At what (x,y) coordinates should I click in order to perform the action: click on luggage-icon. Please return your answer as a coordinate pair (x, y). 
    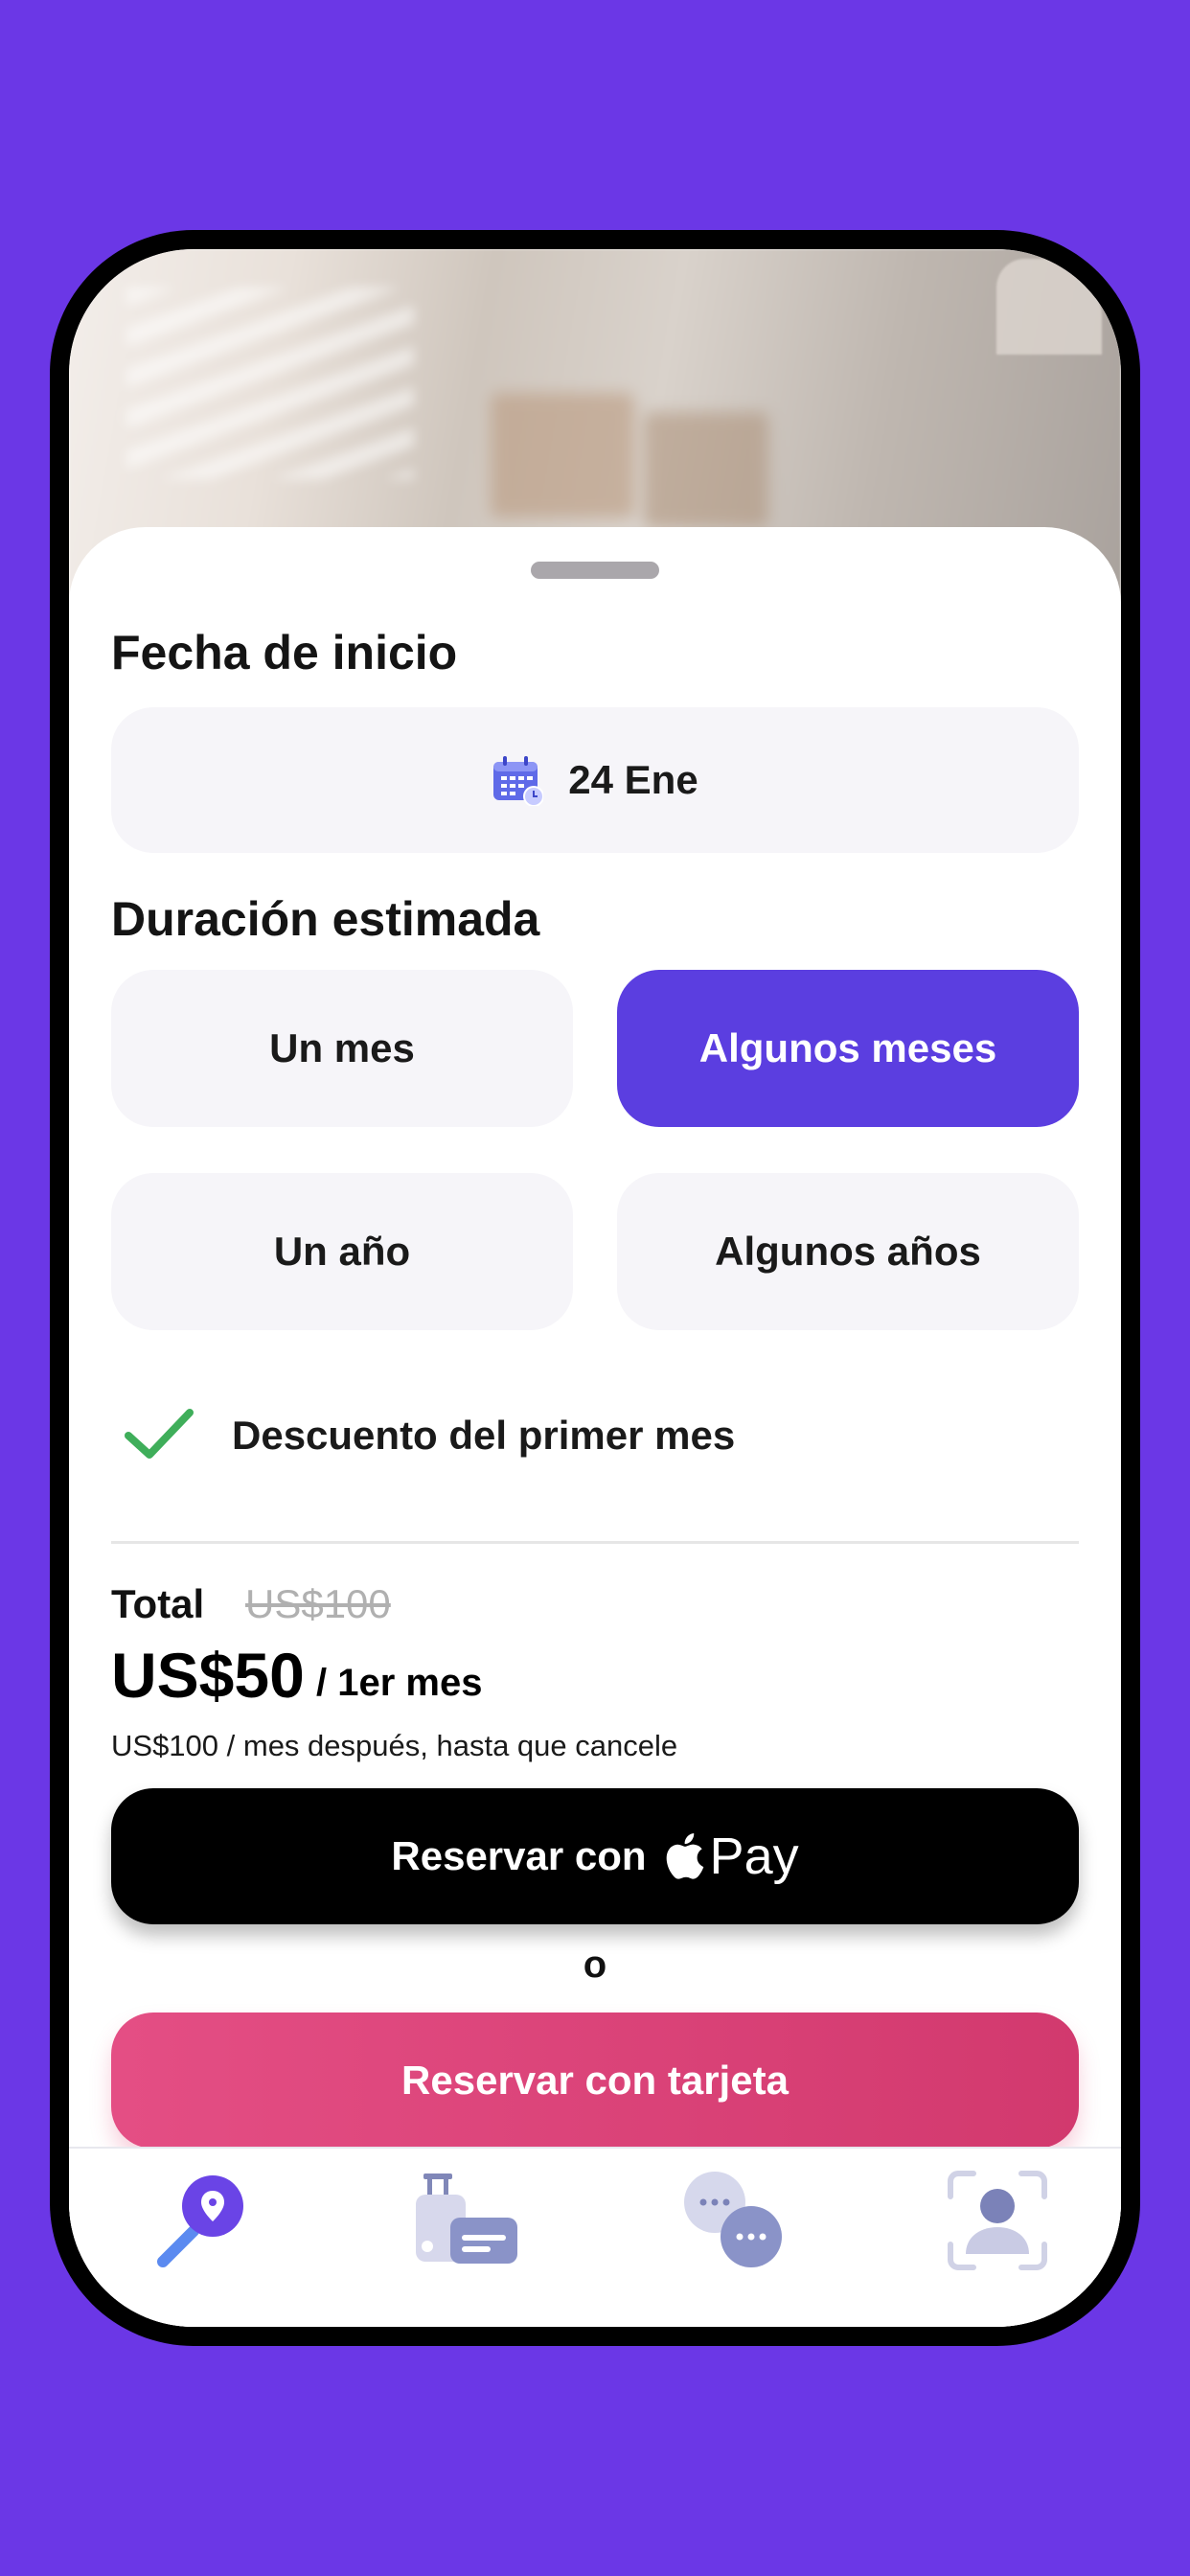
    Looking at the image, I should click on (467, 2219).